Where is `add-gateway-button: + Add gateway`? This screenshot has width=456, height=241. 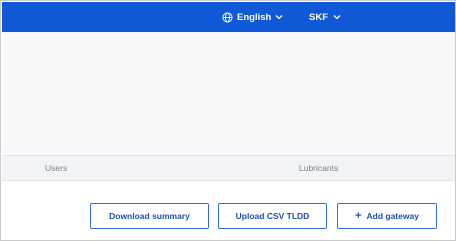
add-gateway-button: + Add gateway is located at coordinates (387, 216).